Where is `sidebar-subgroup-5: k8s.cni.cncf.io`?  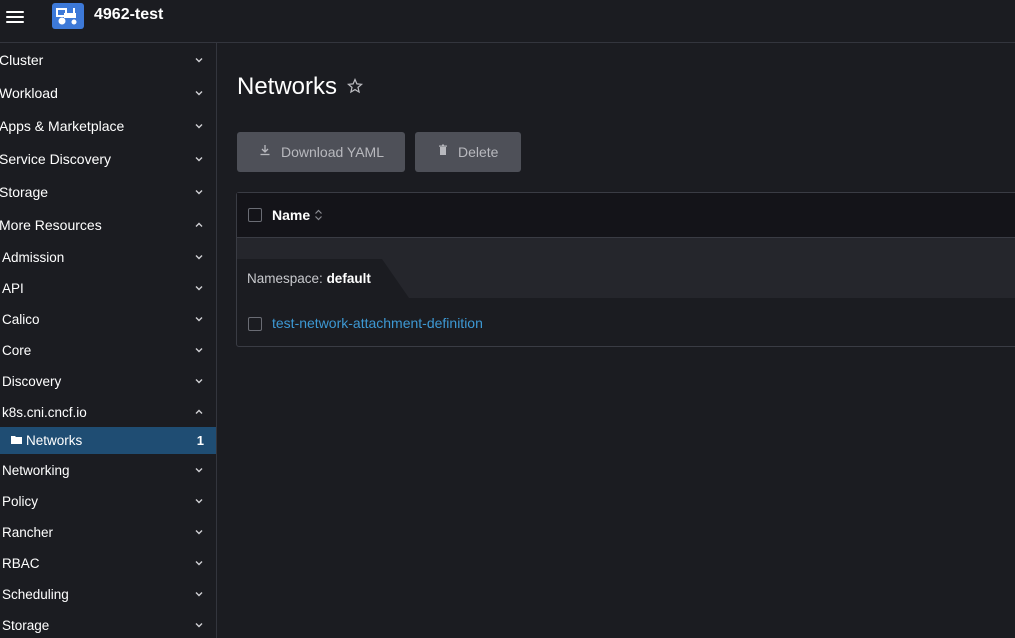 sidebar-subgroup-5: k8s.cni.cncf.io is located at coordinates (108, 412).